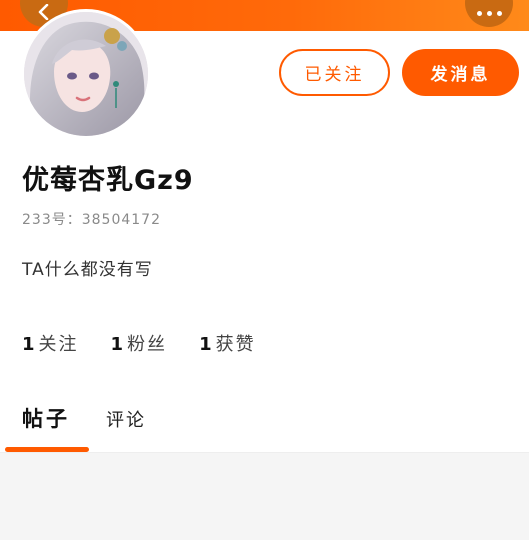  I want to click on profile-stats: 1 关注 1 粉丝 1 获赞, so click(155, 343).